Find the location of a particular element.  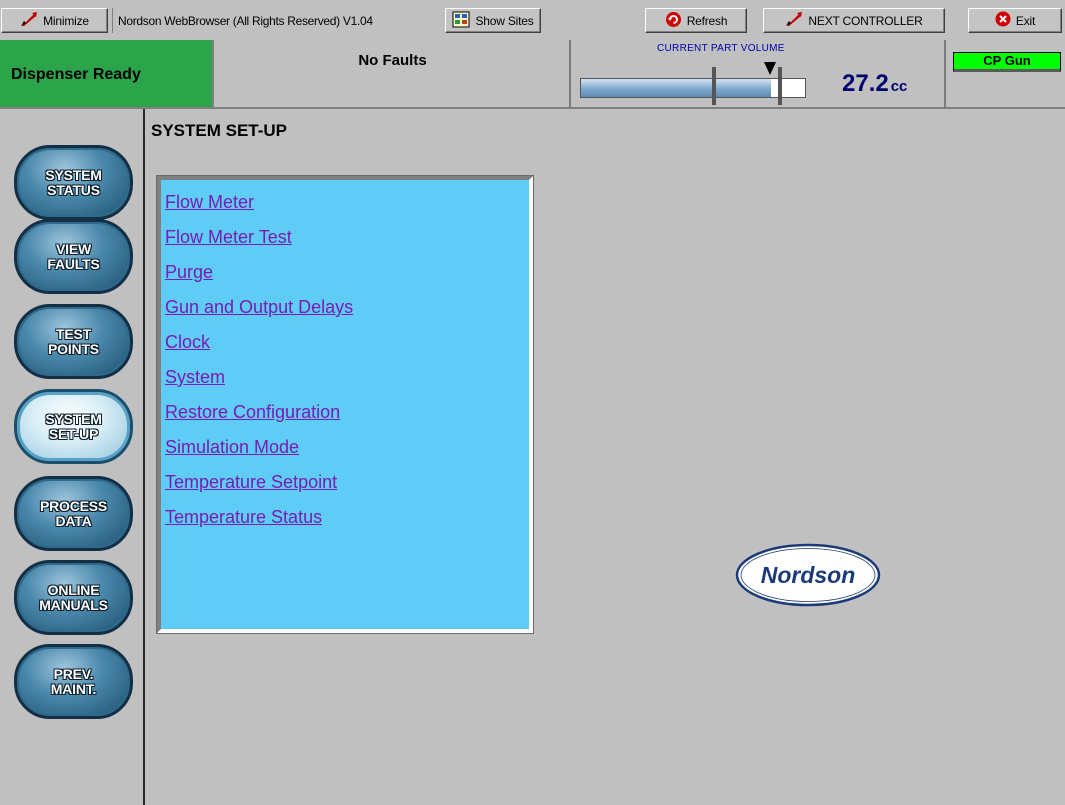

exit-icon is located at coordinates (1003, 20).